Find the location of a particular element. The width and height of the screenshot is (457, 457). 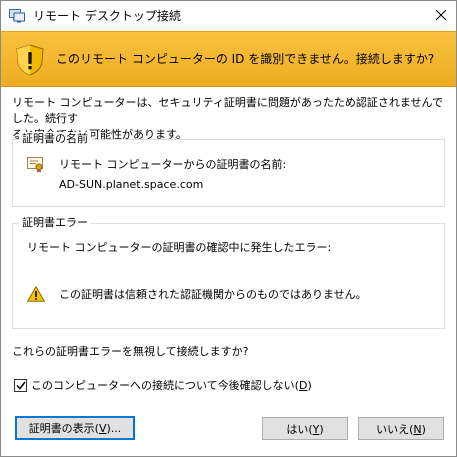

close-icon is located at coordinates (441, 16).